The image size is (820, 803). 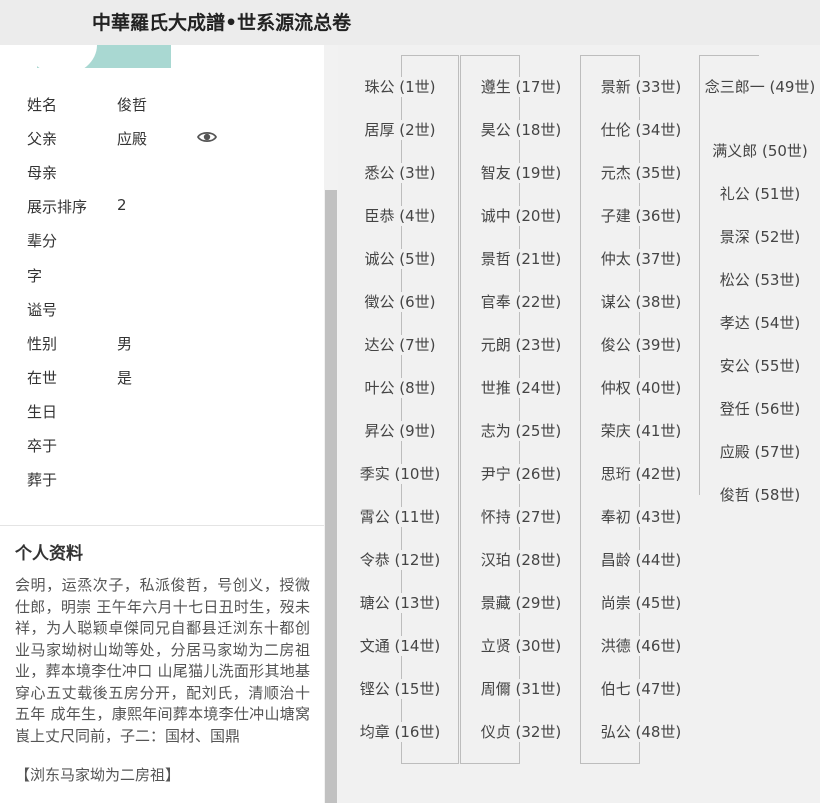 What do you see at coordinates (760, 280) in the screenshot?
I see `generation-item: 松公 (53世)` at bounding box center [760, 280].